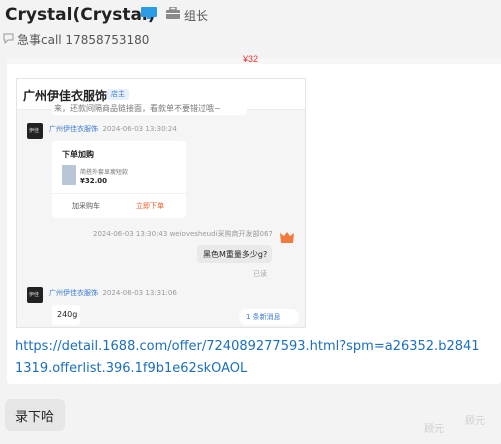  Describe the element at coordinates (196, 16) in the screenshot. I see `role-label: 组长` at that location.